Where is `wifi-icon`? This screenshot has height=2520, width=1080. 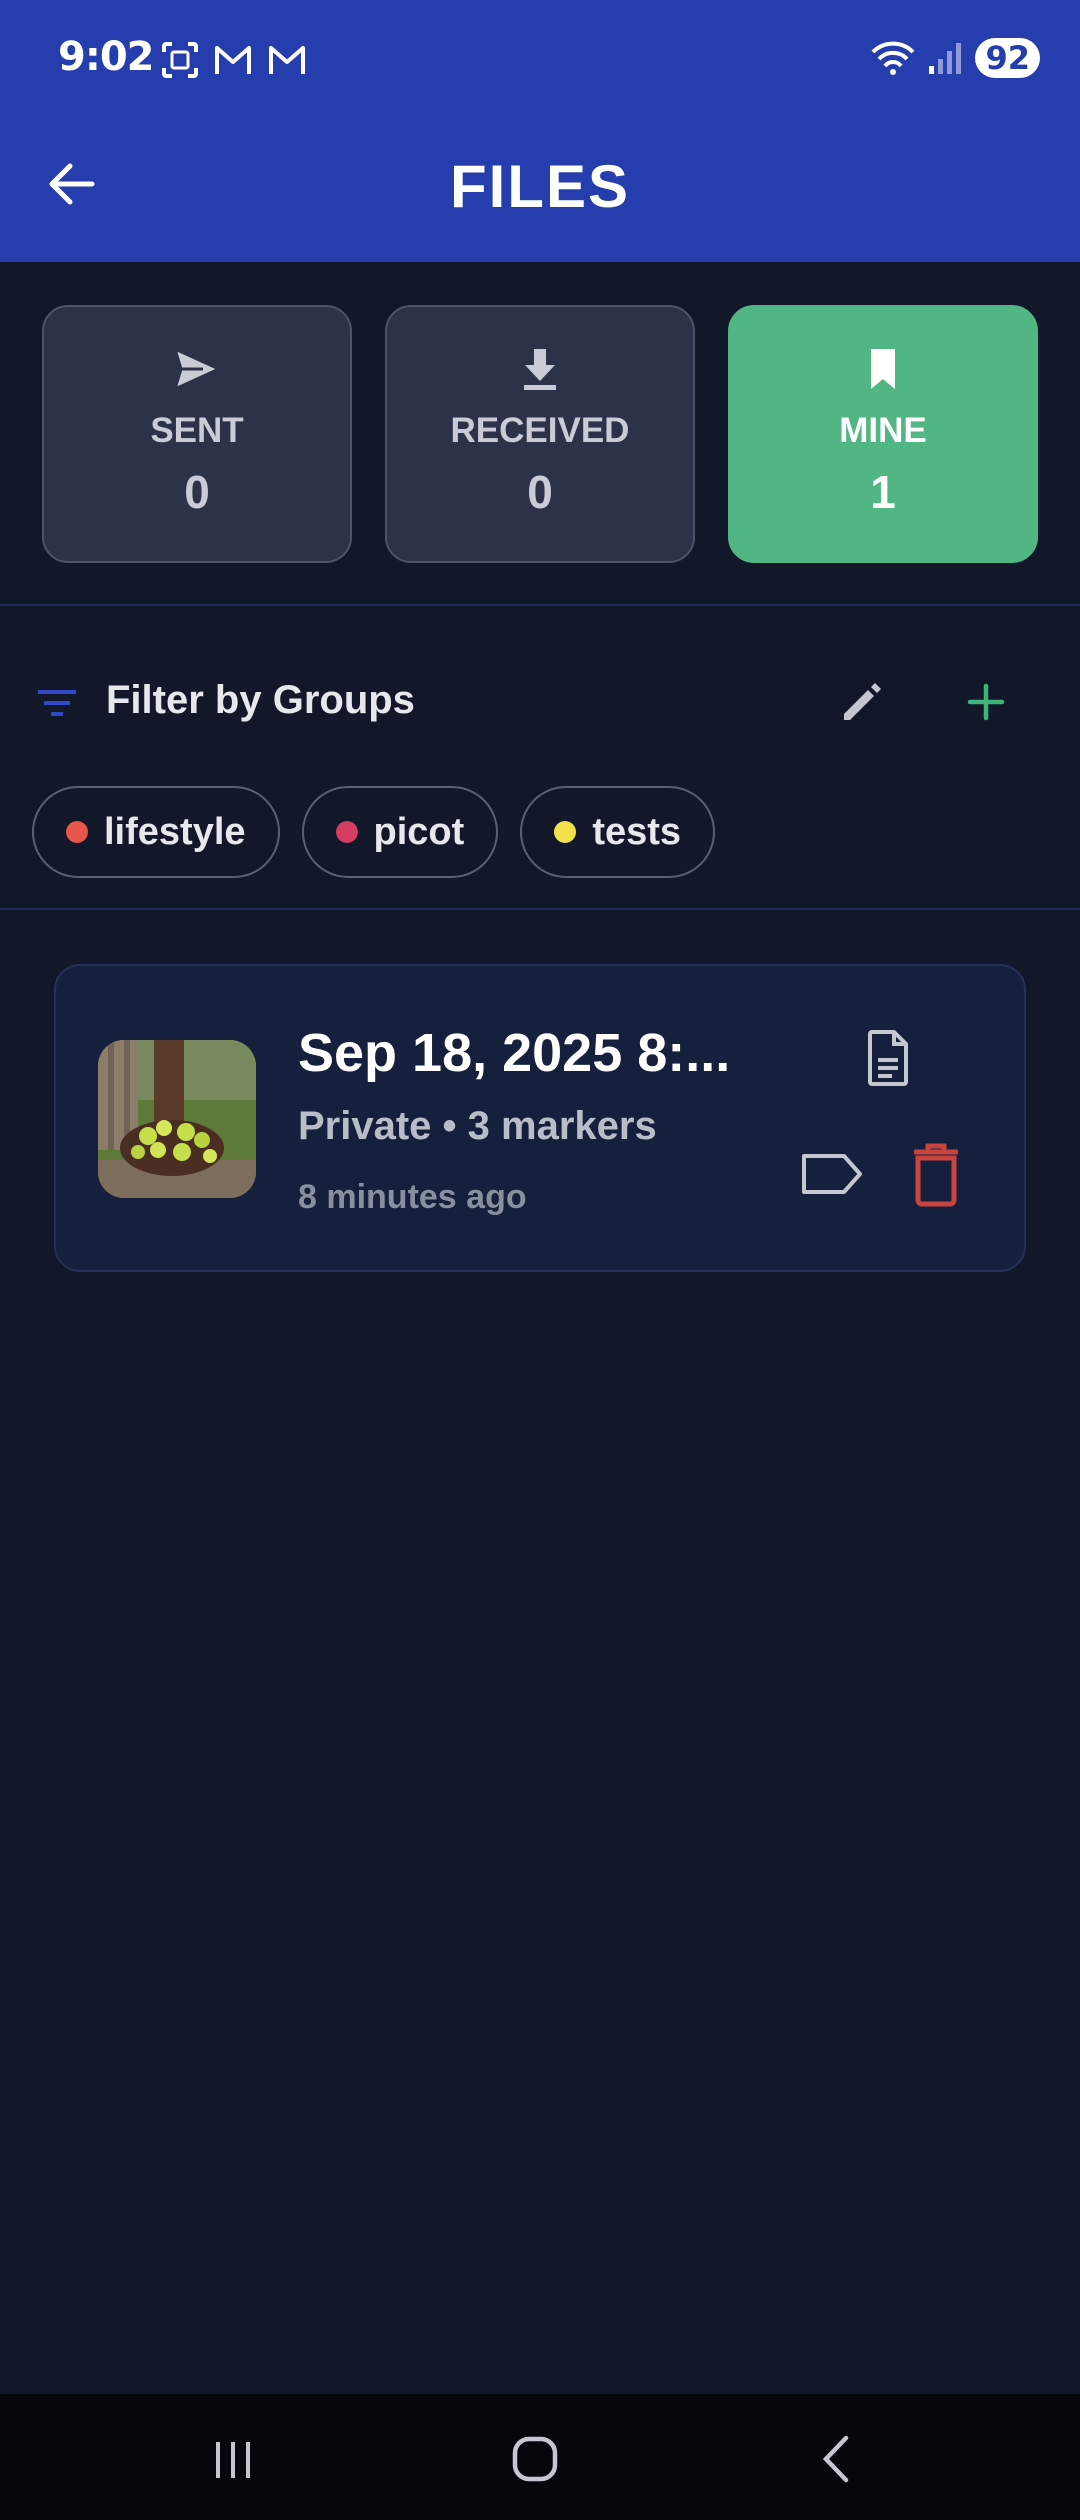
wifi-icon is located at coordinates (893, 58).